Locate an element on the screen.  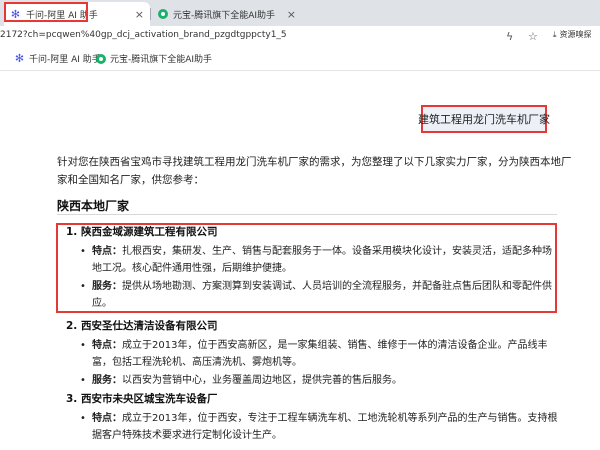
bookmark-yuanbao: 元宝-腾讯旗下全能AI助手 is located at coordinates (154, 58).